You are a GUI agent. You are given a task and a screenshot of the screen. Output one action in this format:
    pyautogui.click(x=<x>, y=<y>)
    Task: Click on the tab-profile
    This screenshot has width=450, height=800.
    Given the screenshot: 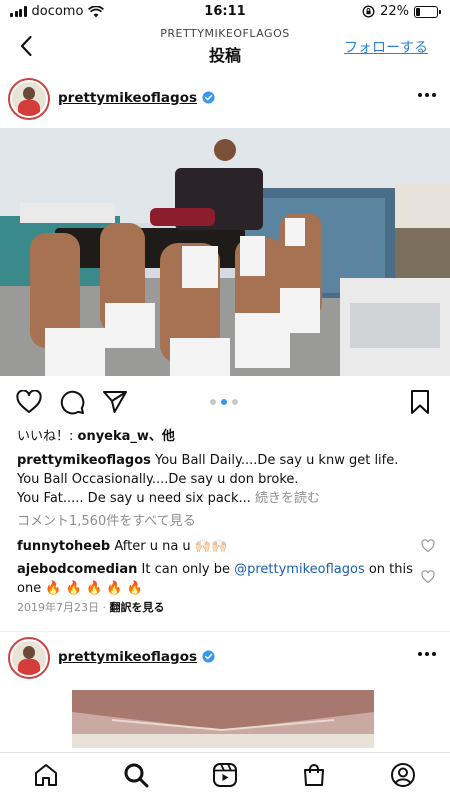 What is the action you would take?
    pyautogui.click(x=403, y=775)
    